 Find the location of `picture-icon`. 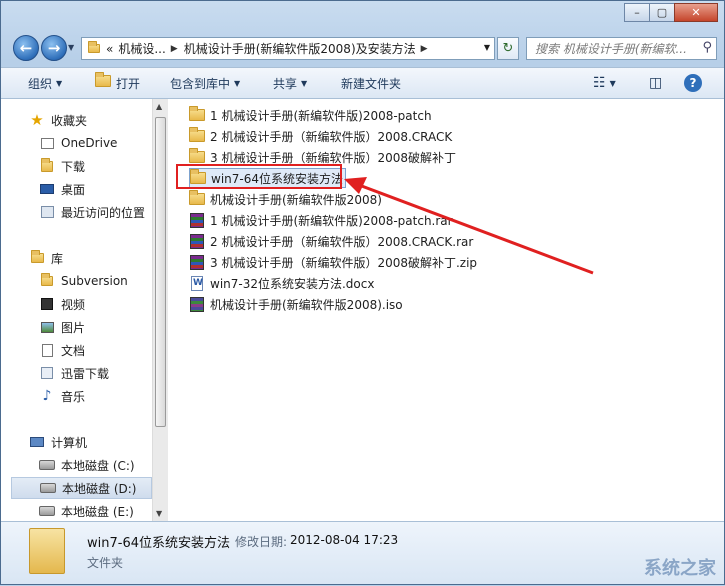

picture-icon is located at coordinates (47, 327).